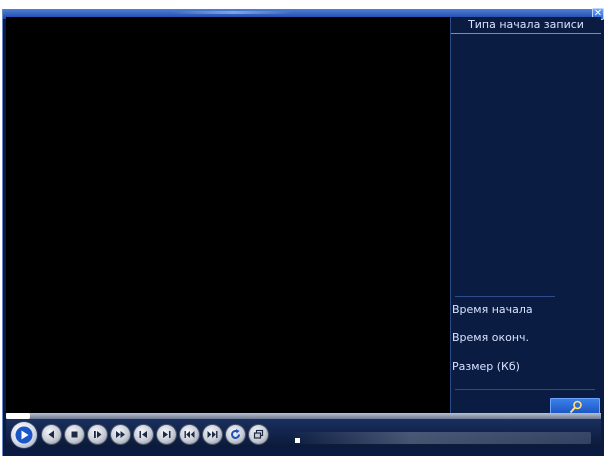 The width and height of the screenshot is (604, 456). I want to click on previous-file-button, so click(189, 434).